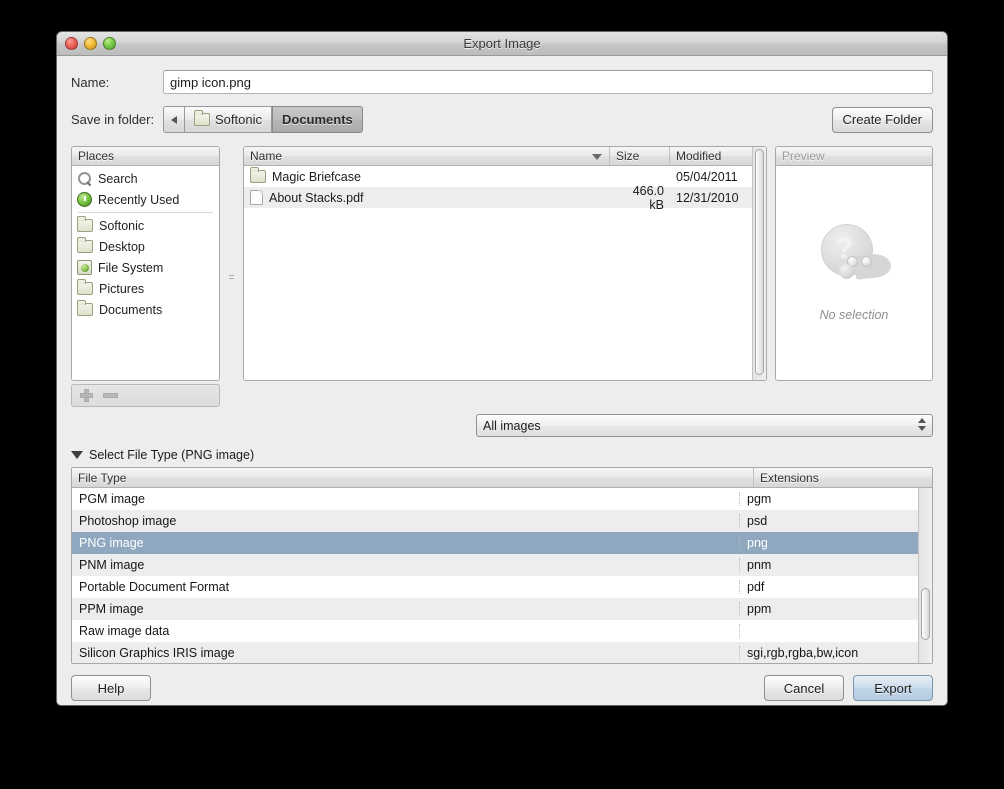 The height and width of the screenshot is (789, 1004). Describe the element at coordinates (145, 156) in the screenshot. I see `places-header: Places` at that location.